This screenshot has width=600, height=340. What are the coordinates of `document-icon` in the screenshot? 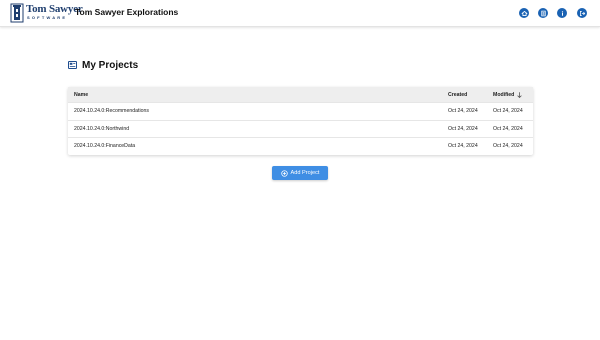 It's located at (543, 13).